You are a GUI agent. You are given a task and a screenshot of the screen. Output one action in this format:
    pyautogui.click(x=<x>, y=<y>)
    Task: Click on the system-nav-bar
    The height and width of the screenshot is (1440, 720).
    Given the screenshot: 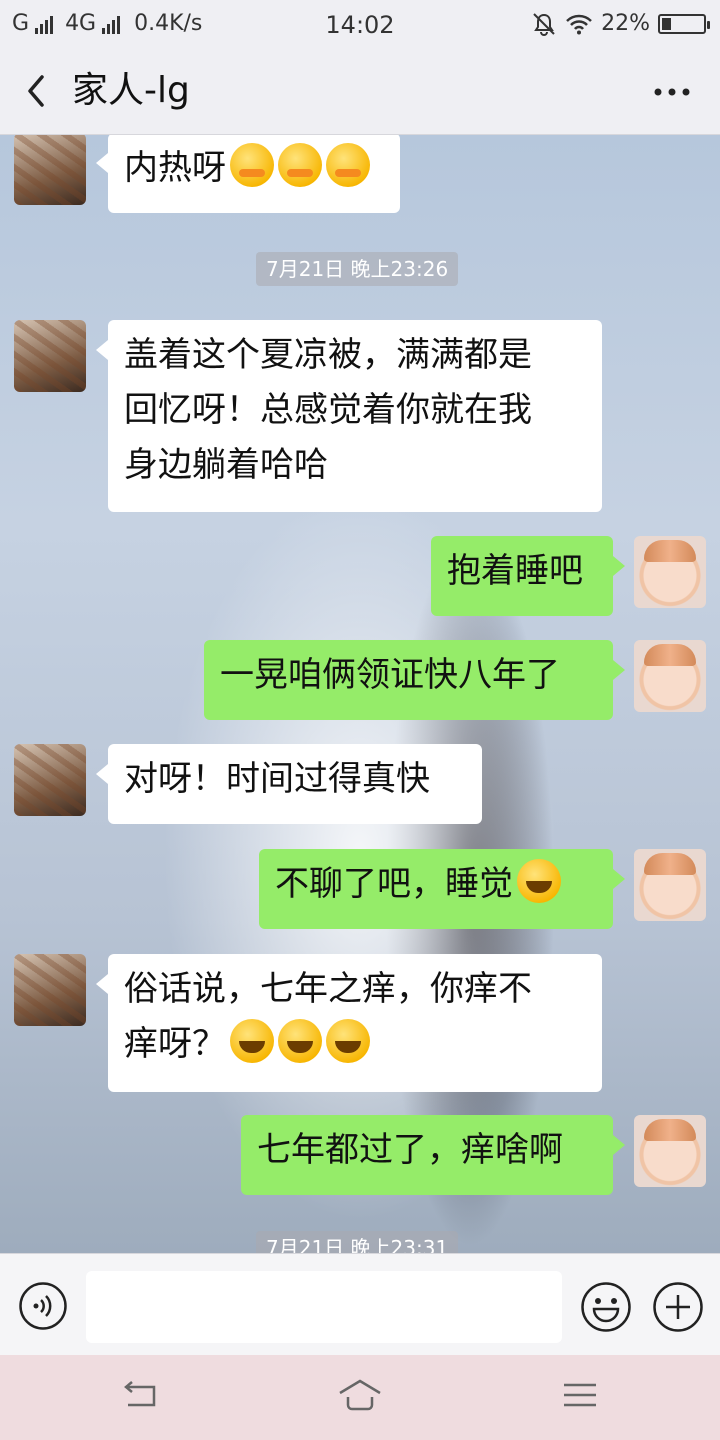 What is the action you would take?
    pyautogui.click(x=360, y=1397)
    